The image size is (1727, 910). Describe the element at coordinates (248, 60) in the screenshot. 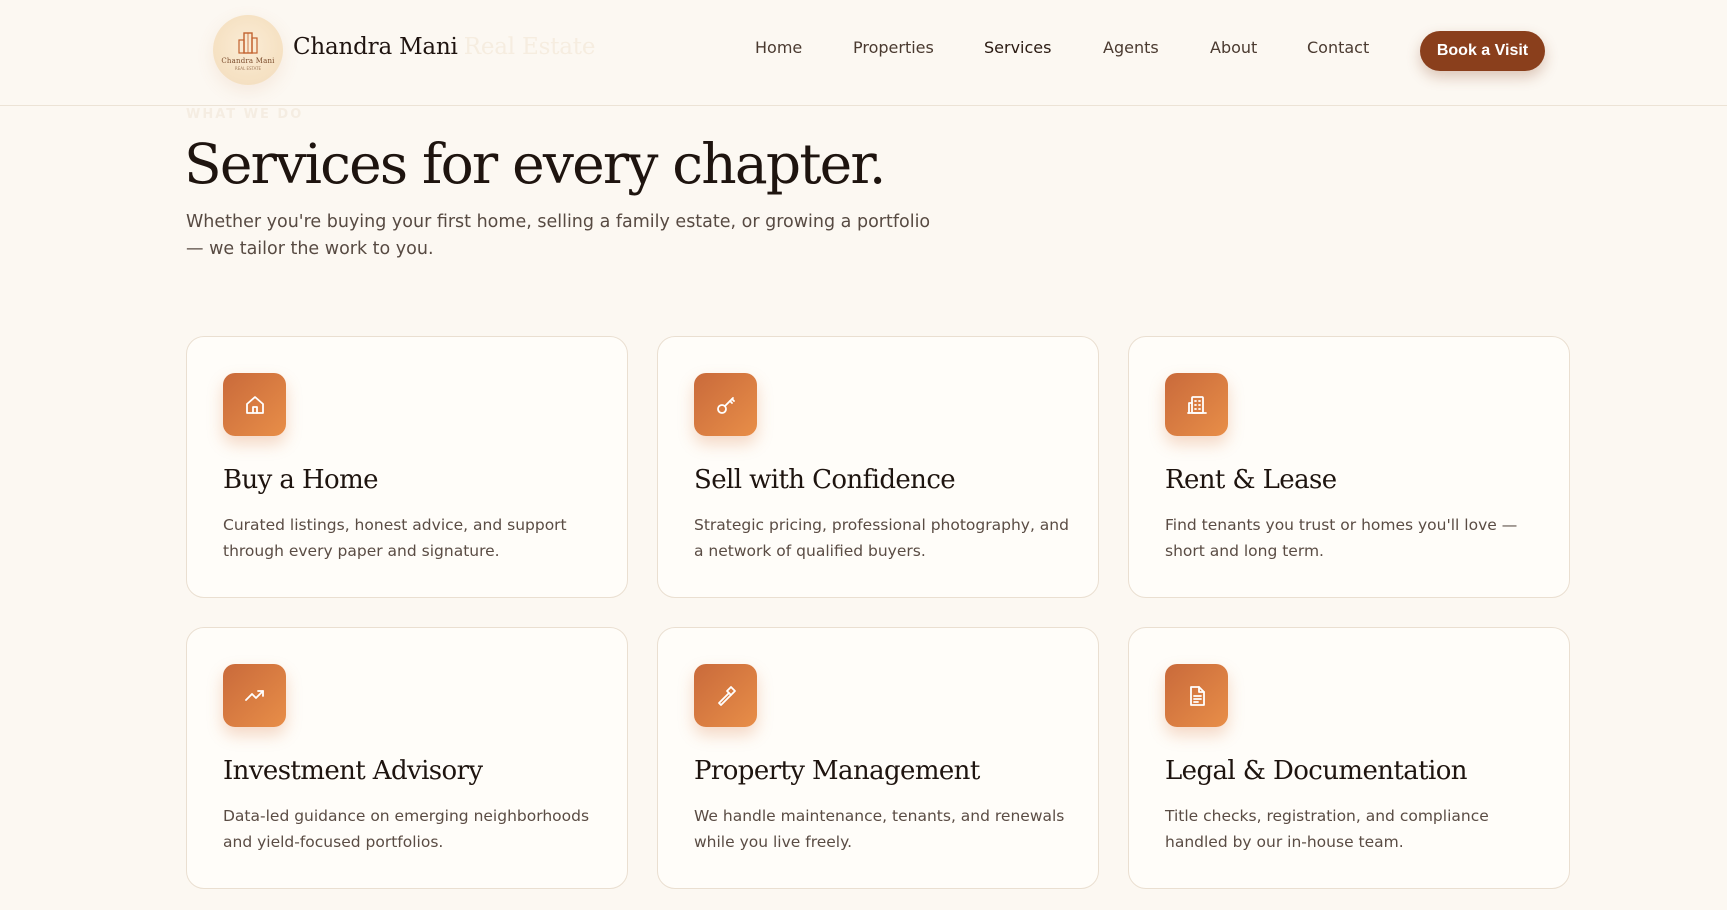

I see `logo-text: Chandra Mani` at that location.